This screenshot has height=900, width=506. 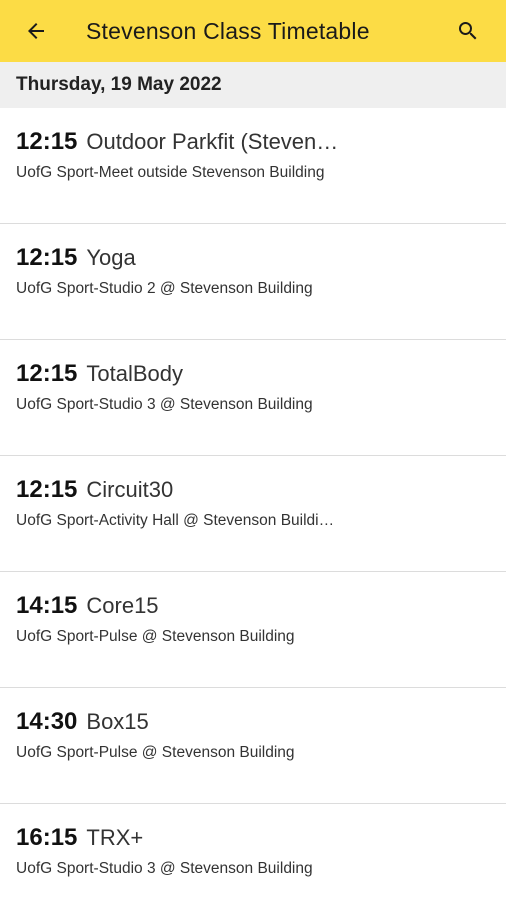 What do you see at coordinates (253, 490) in the screenshot?
I see `class-heading: 12:15 Circuit30` at bounding box center [253, 490].